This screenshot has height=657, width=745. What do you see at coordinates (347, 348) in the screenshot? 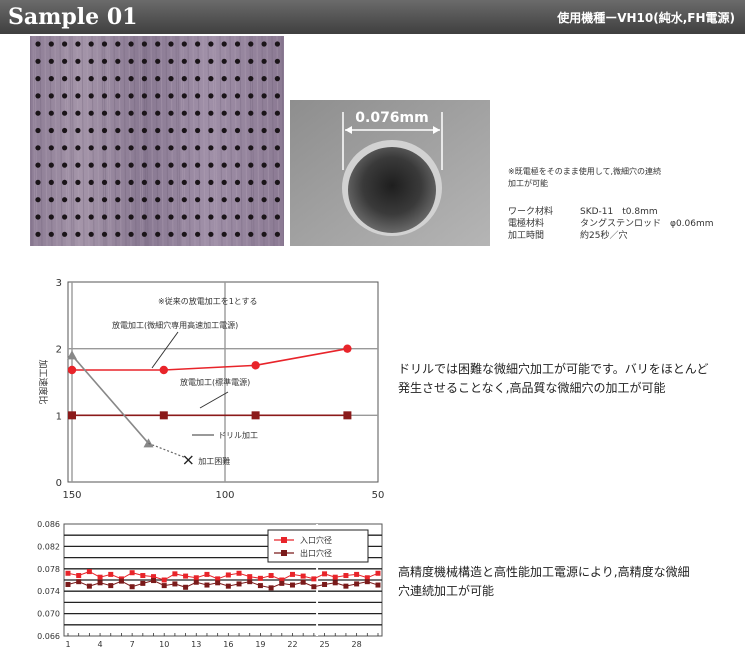
I see `data-point-circle` at bounding box center [347, 348].